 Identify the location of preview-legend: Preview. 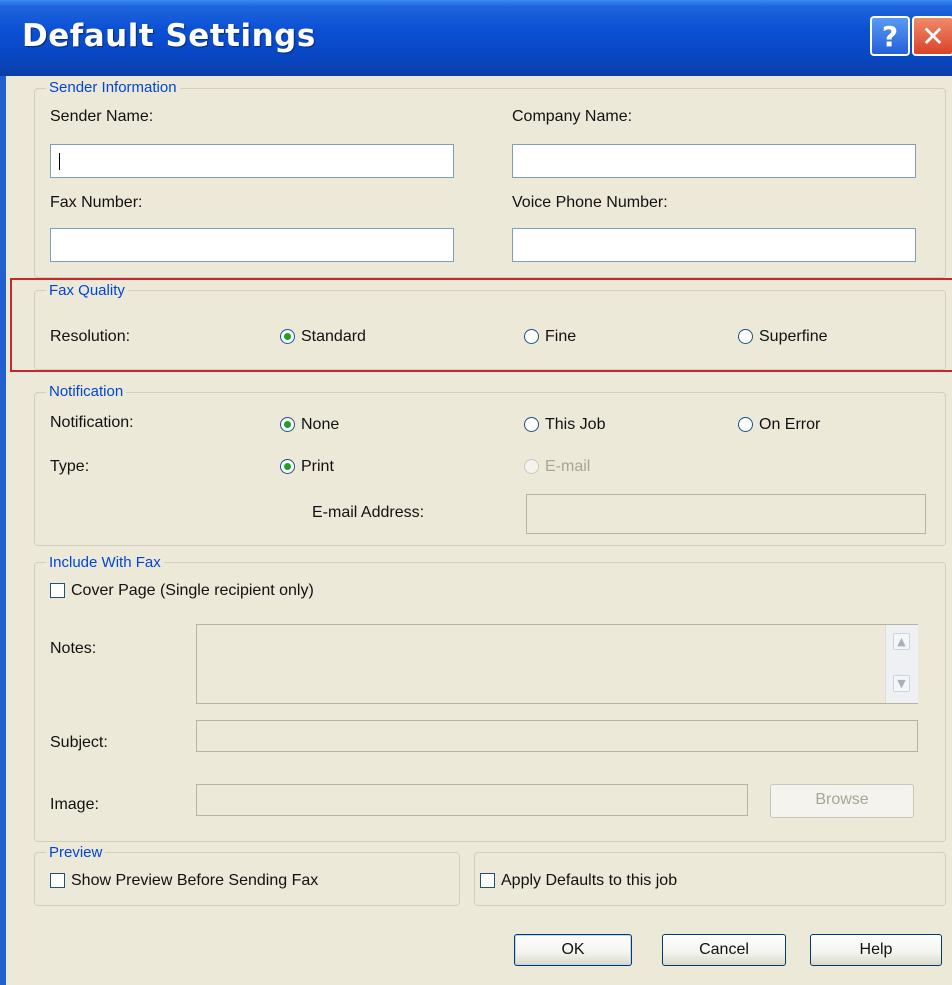
(76, 852).